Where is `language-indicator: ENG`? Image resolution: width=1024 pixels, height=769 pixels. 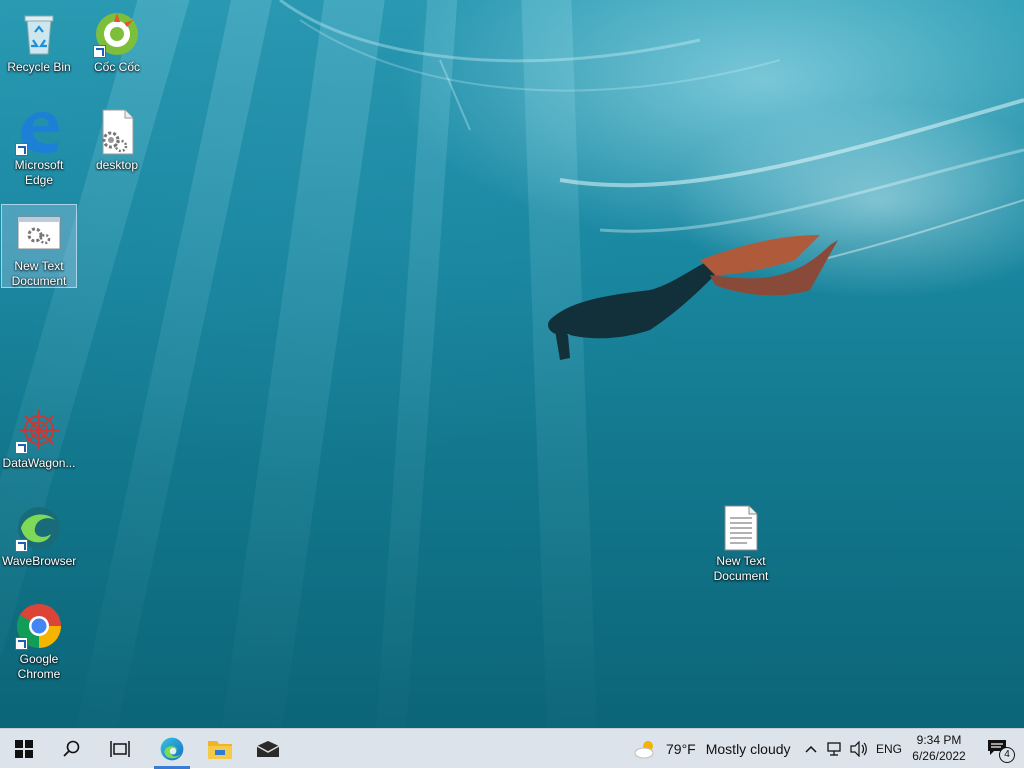
language-indicator: ENG is located at coordinates (889, 749).